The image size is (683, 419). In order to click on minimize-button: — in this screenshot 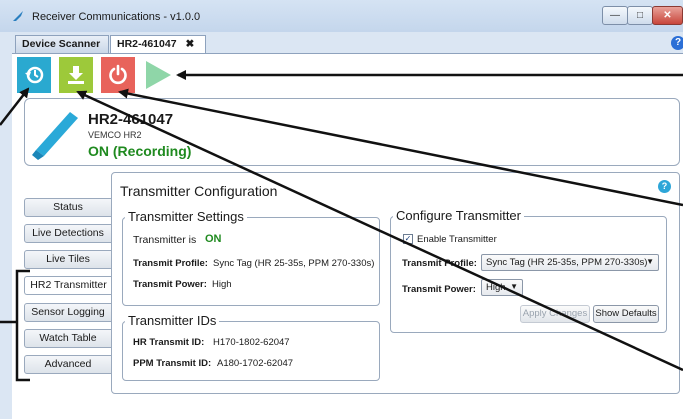, I will do `click(615, 15)`.